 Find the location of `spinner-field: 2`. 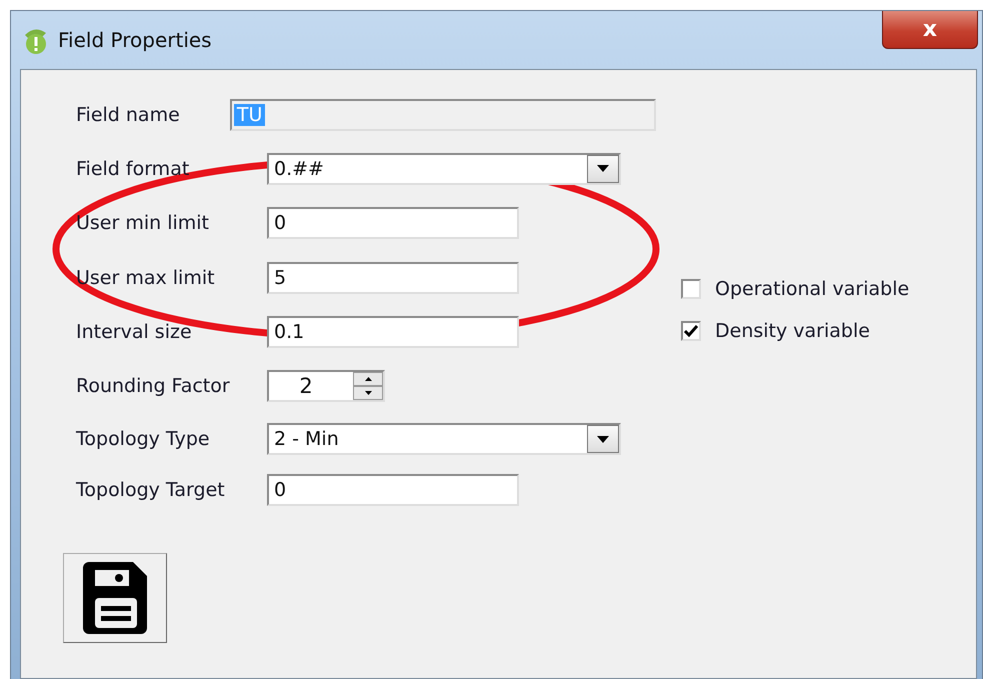

spinner-field: 2 is located at coordinates (326, 386).